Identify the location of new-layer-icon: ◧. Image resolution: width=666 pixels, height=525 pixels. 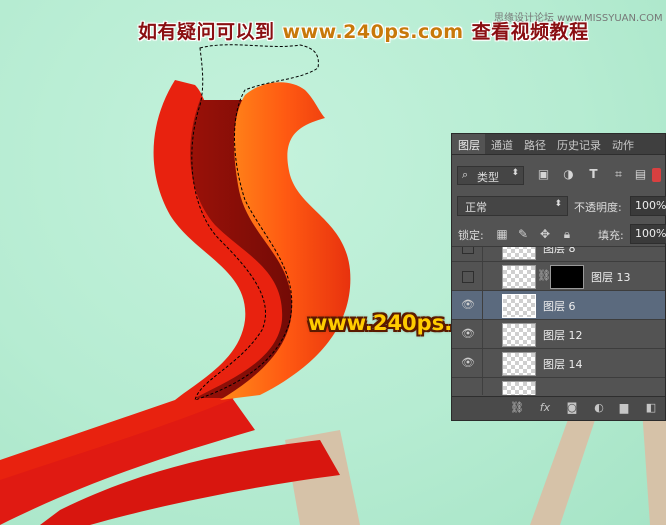
(651, 408).